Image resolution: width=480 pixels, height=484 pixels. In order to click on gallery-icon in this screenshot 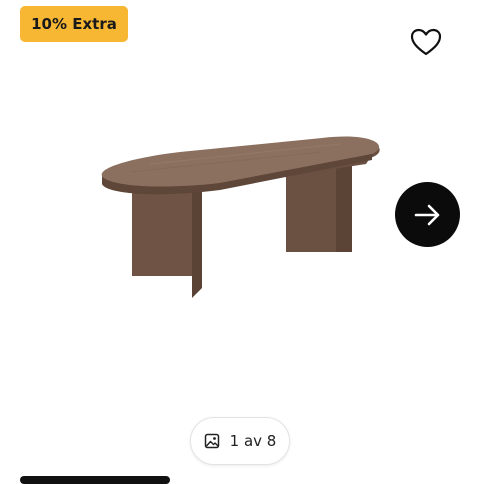, I will do `click(211, 441)`.